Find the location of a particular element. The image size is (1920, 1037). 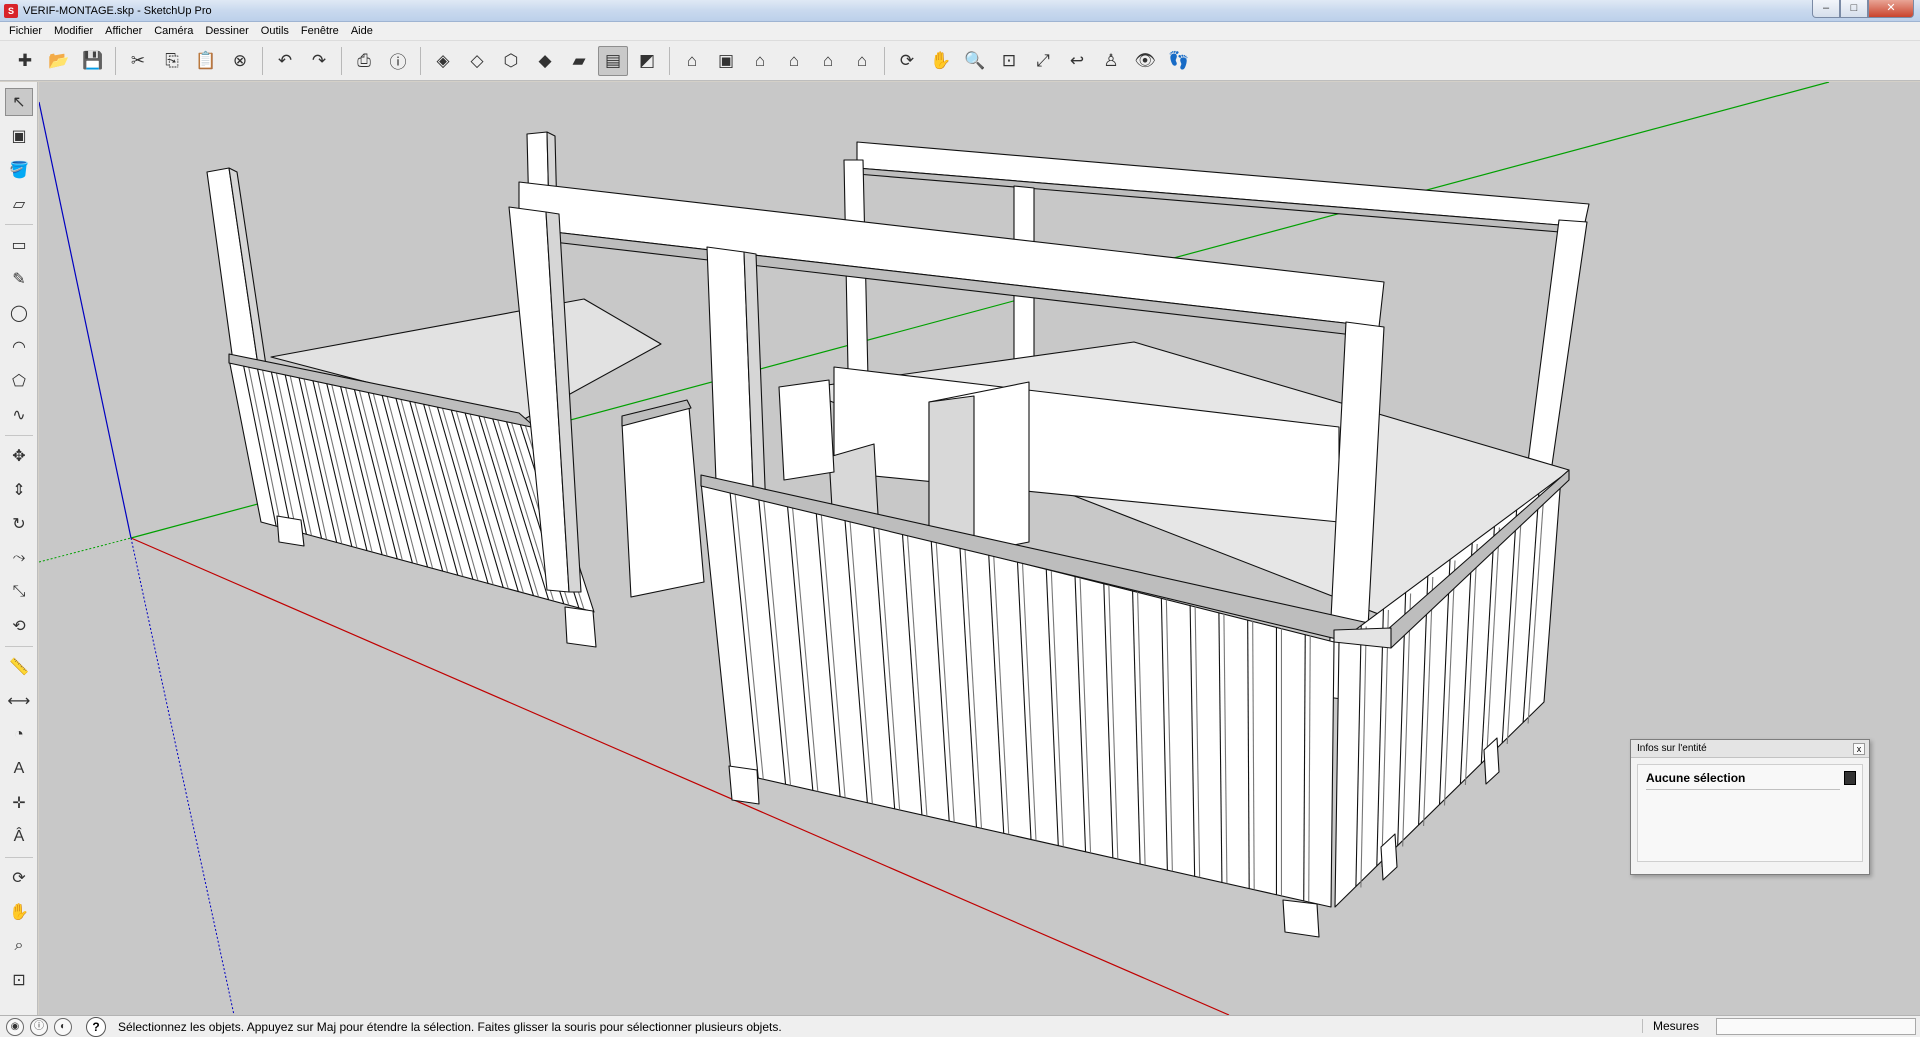

user-account-icon: ◐ is located at coordinates (63, 1026).